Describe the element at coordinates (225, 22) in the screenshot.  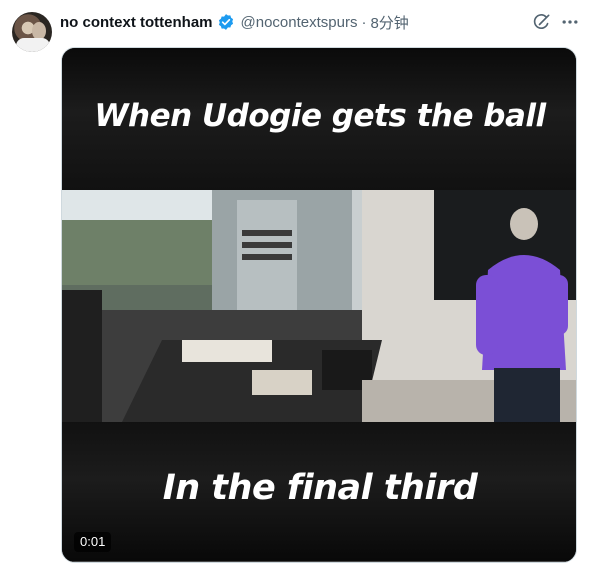
I see `verified-badge-icon` at that location.